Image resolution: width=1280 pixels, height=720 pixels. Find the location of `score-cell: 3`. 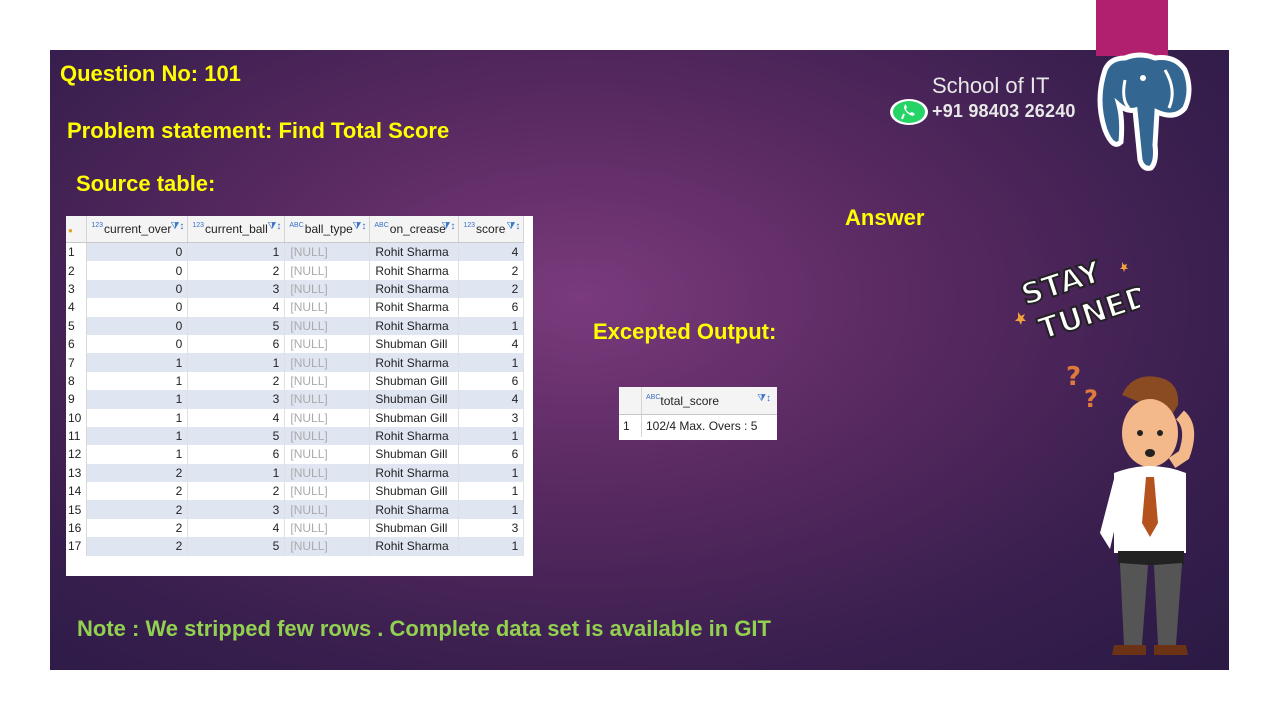

score-cell: 3 is located at coordinates (491, 417).